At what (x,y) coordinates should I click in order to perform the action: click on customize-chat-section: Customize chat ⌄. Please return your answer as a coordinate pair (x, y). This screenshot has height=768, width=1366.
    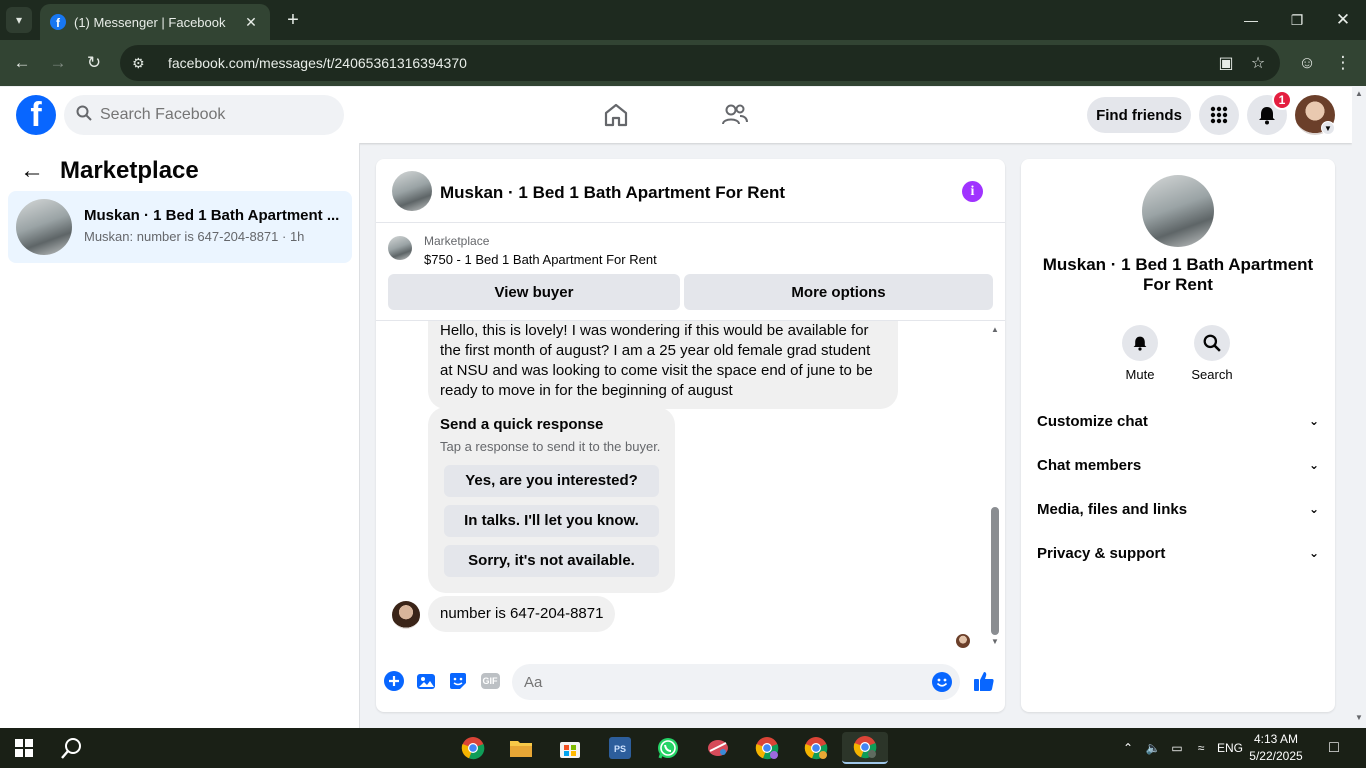
    Looking at the image, I should click on (1178, 421).